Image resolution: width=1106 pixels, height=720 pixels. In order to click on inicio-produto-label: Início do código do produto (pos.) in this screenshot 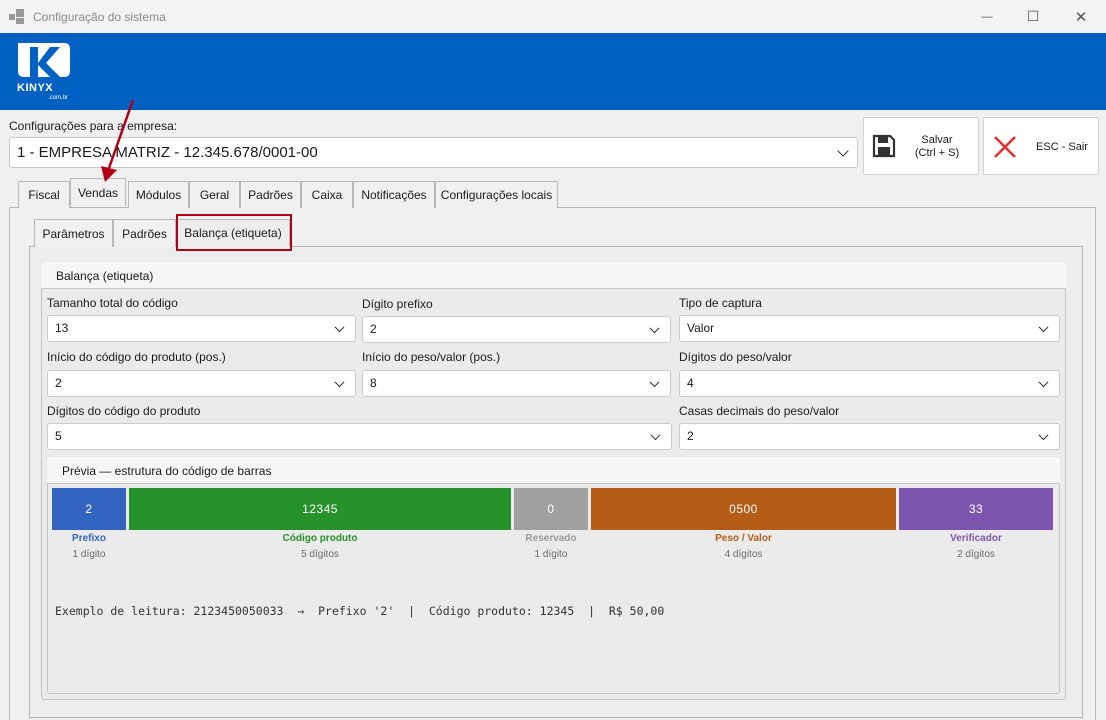, I will do `click(136, 357)`.